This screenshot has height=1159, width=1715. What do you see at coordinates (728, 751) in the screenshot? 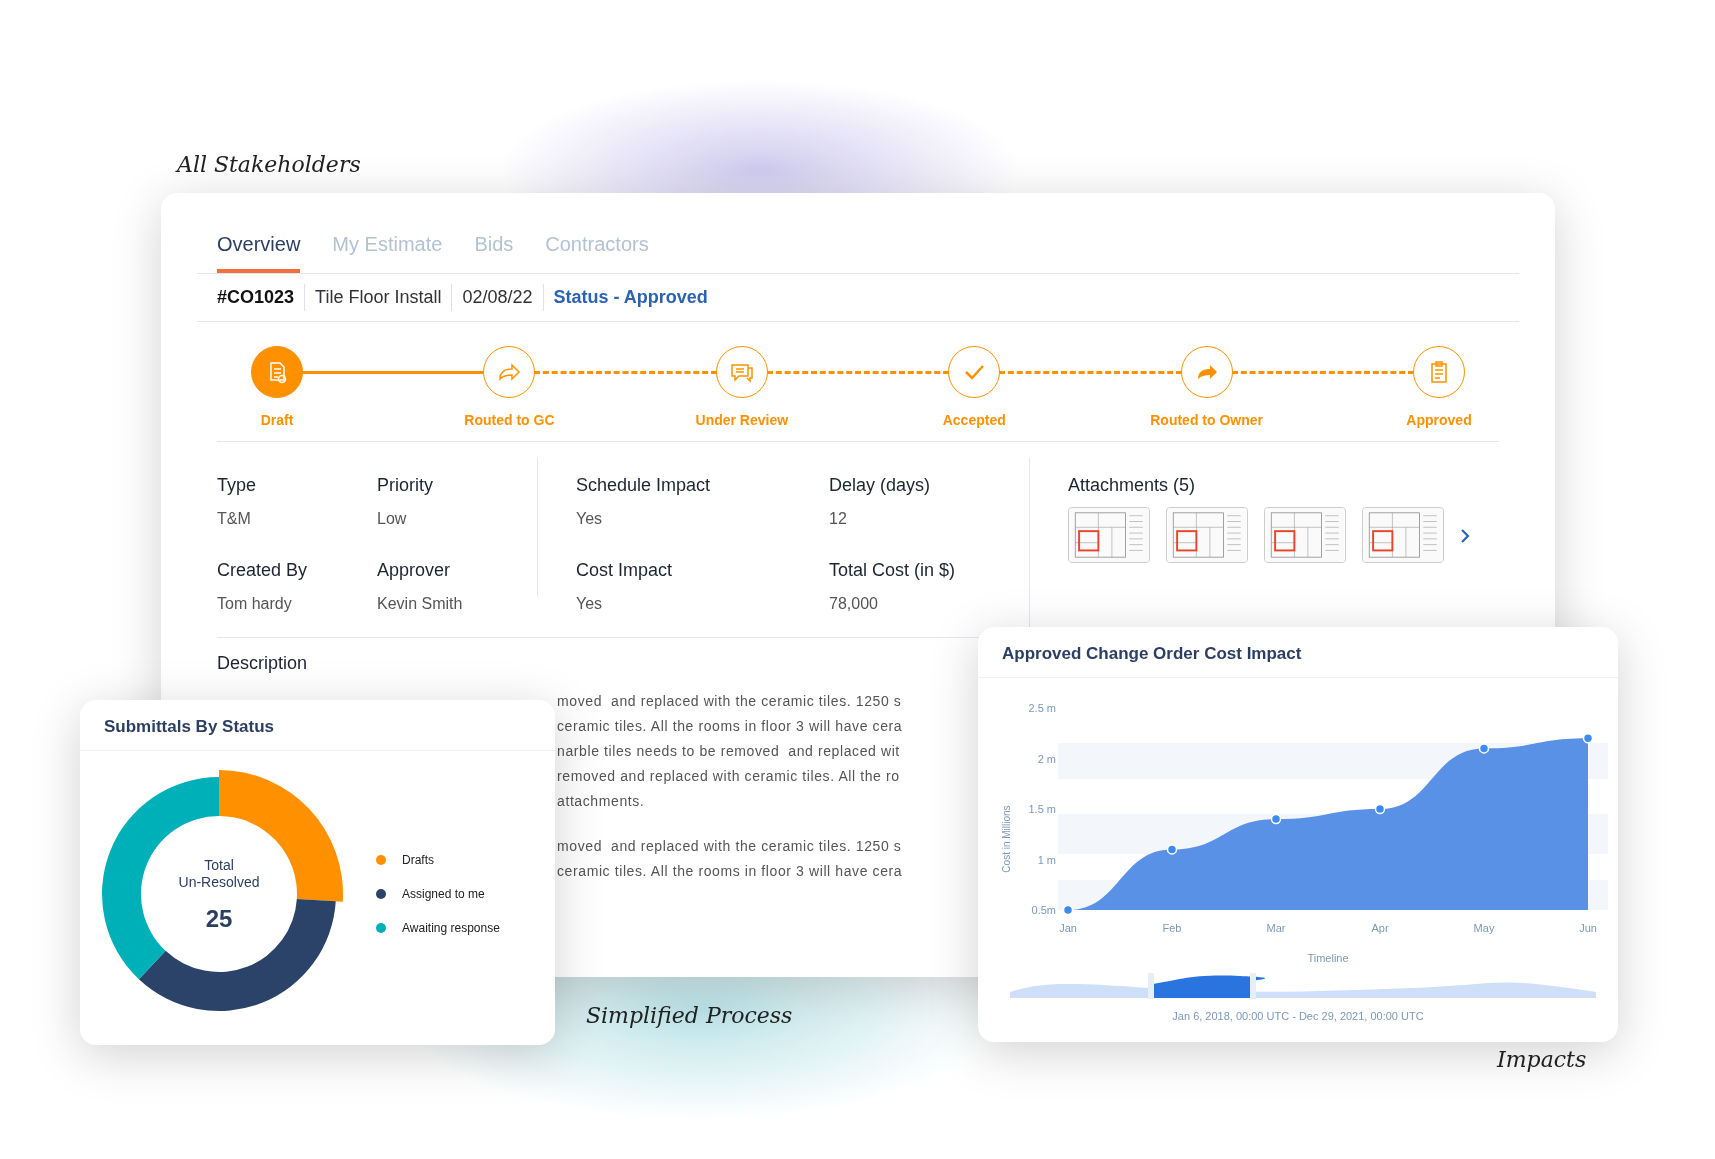
I see `description-text: narble tiles needs to be removed and replaced wit` at bounding box center [728, 751].